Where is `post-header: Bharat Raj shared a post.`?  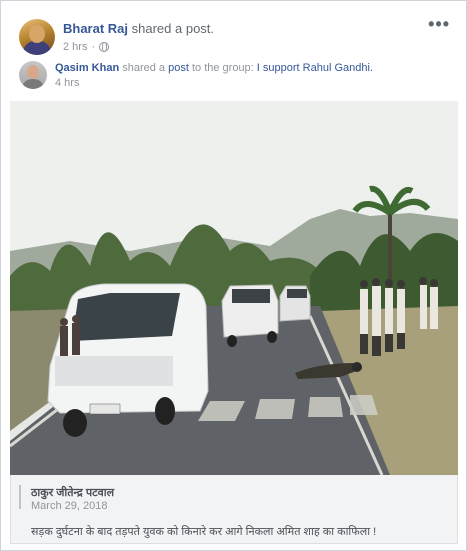 post-header: Bharat Raj shared a post. is located at coordinates (138, 28).